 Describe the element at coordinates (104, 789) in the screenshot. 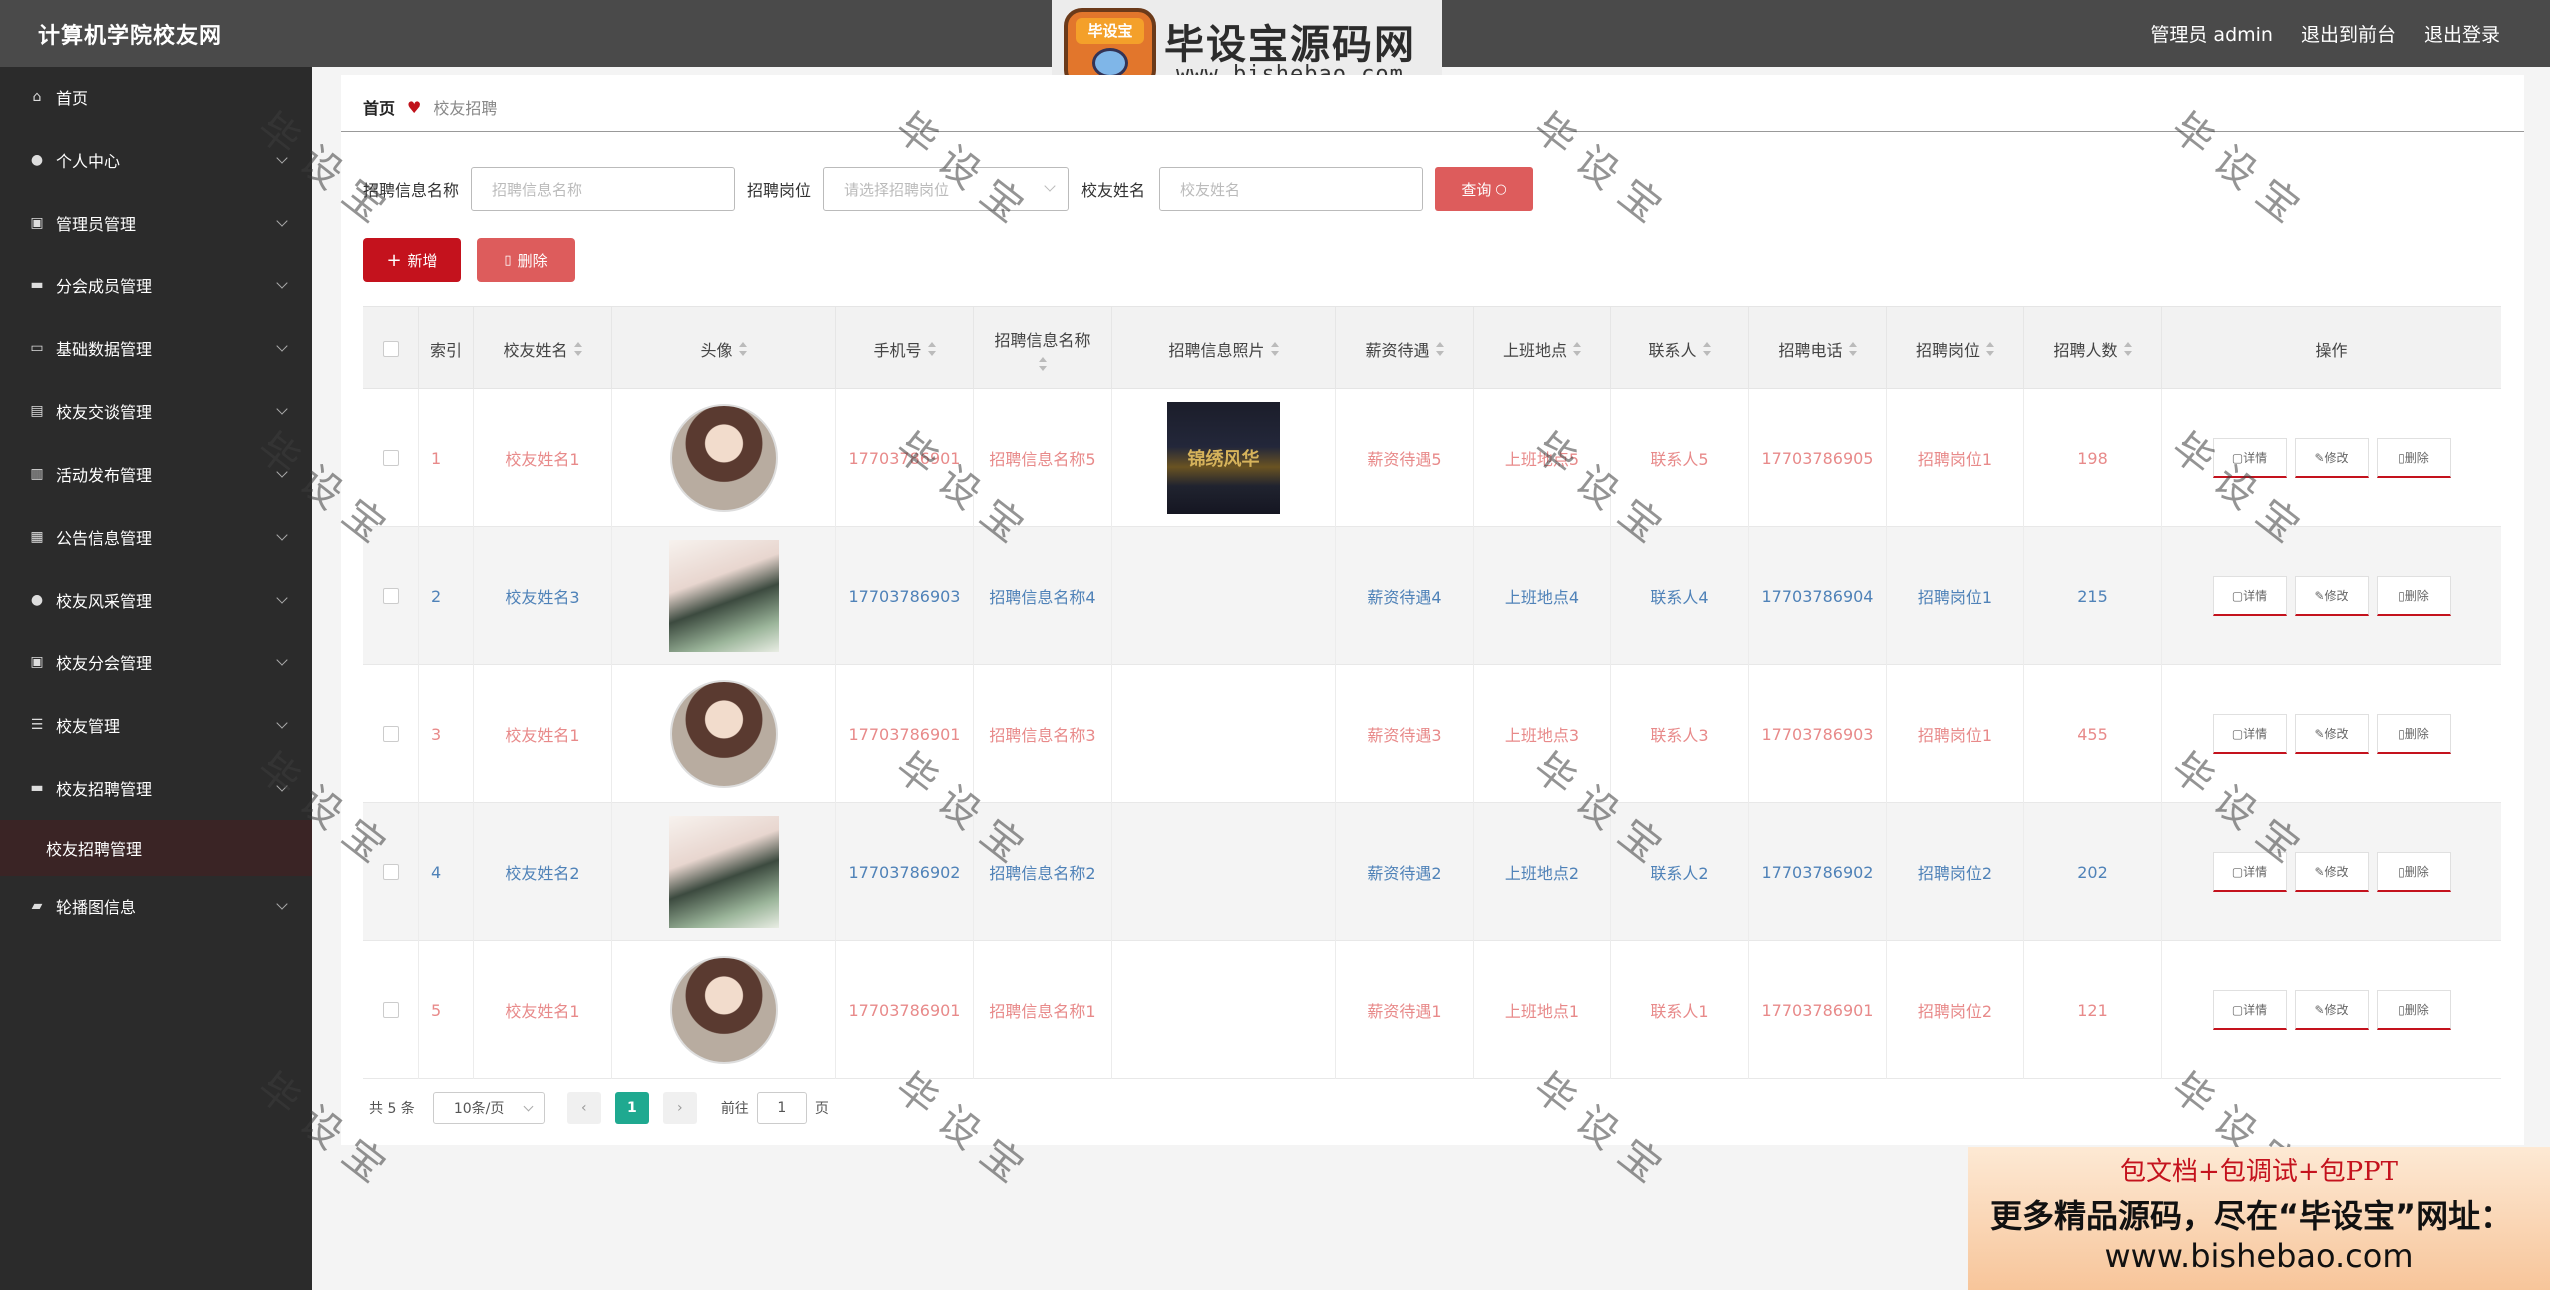

I see `sidebar-item-label: 校友招聘管理` at that location.